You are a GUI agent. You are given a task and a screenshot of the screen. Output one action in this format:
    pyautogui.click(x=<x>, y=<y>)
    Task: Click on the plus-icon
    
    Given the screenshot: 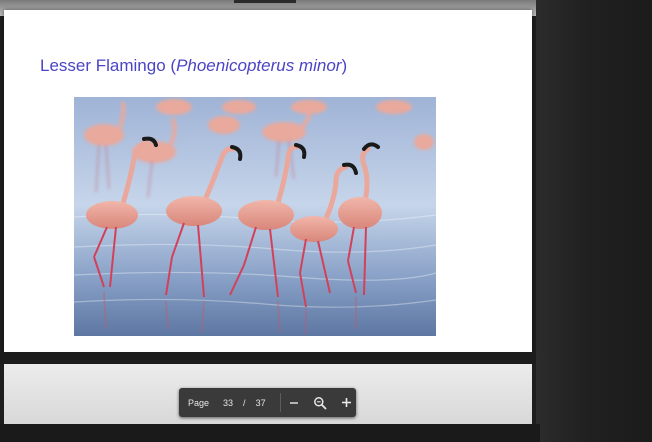 What is the action you would take?
    pyautogui.click(x=346, y=402)
    